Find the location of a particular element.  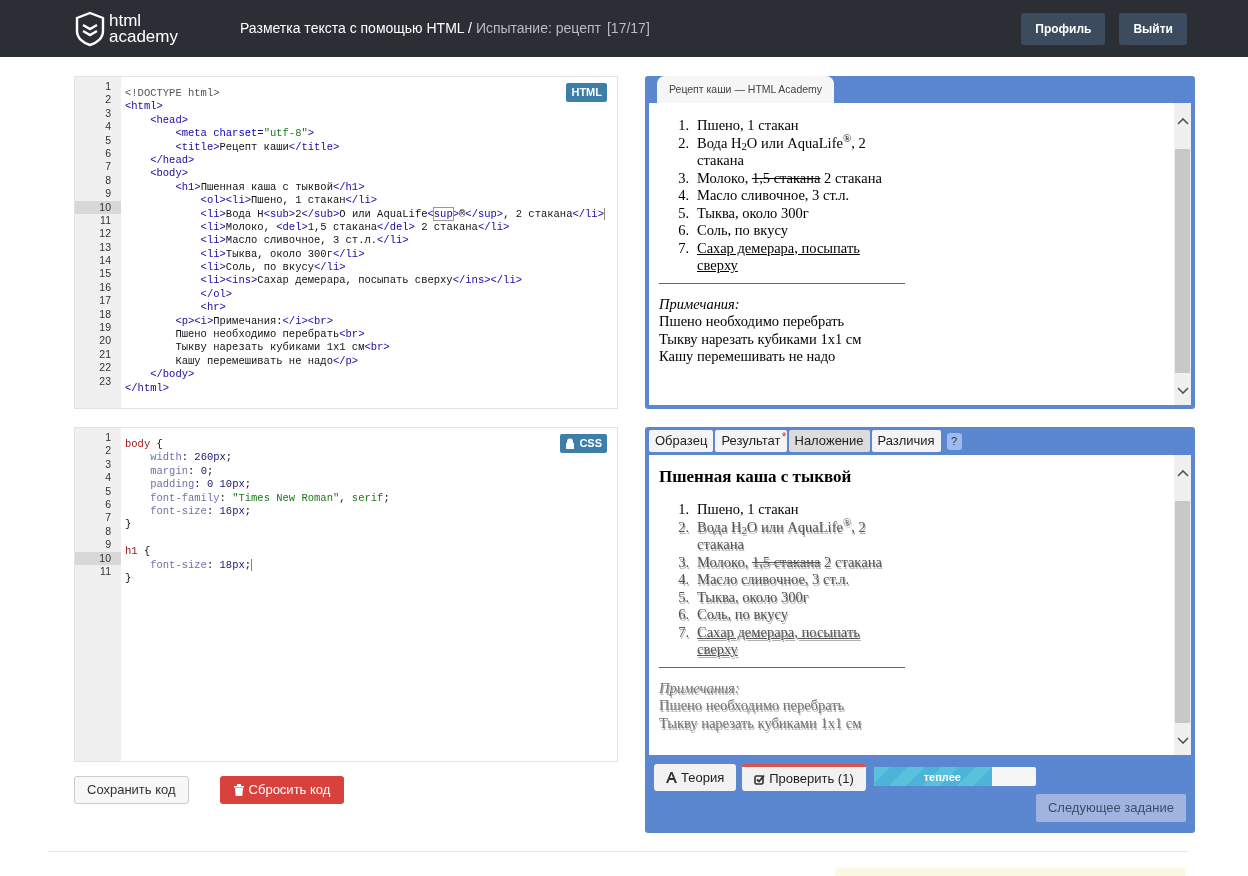

code-line: Пшено необходимо перебрать<br> is located at coordinates (269, 334).